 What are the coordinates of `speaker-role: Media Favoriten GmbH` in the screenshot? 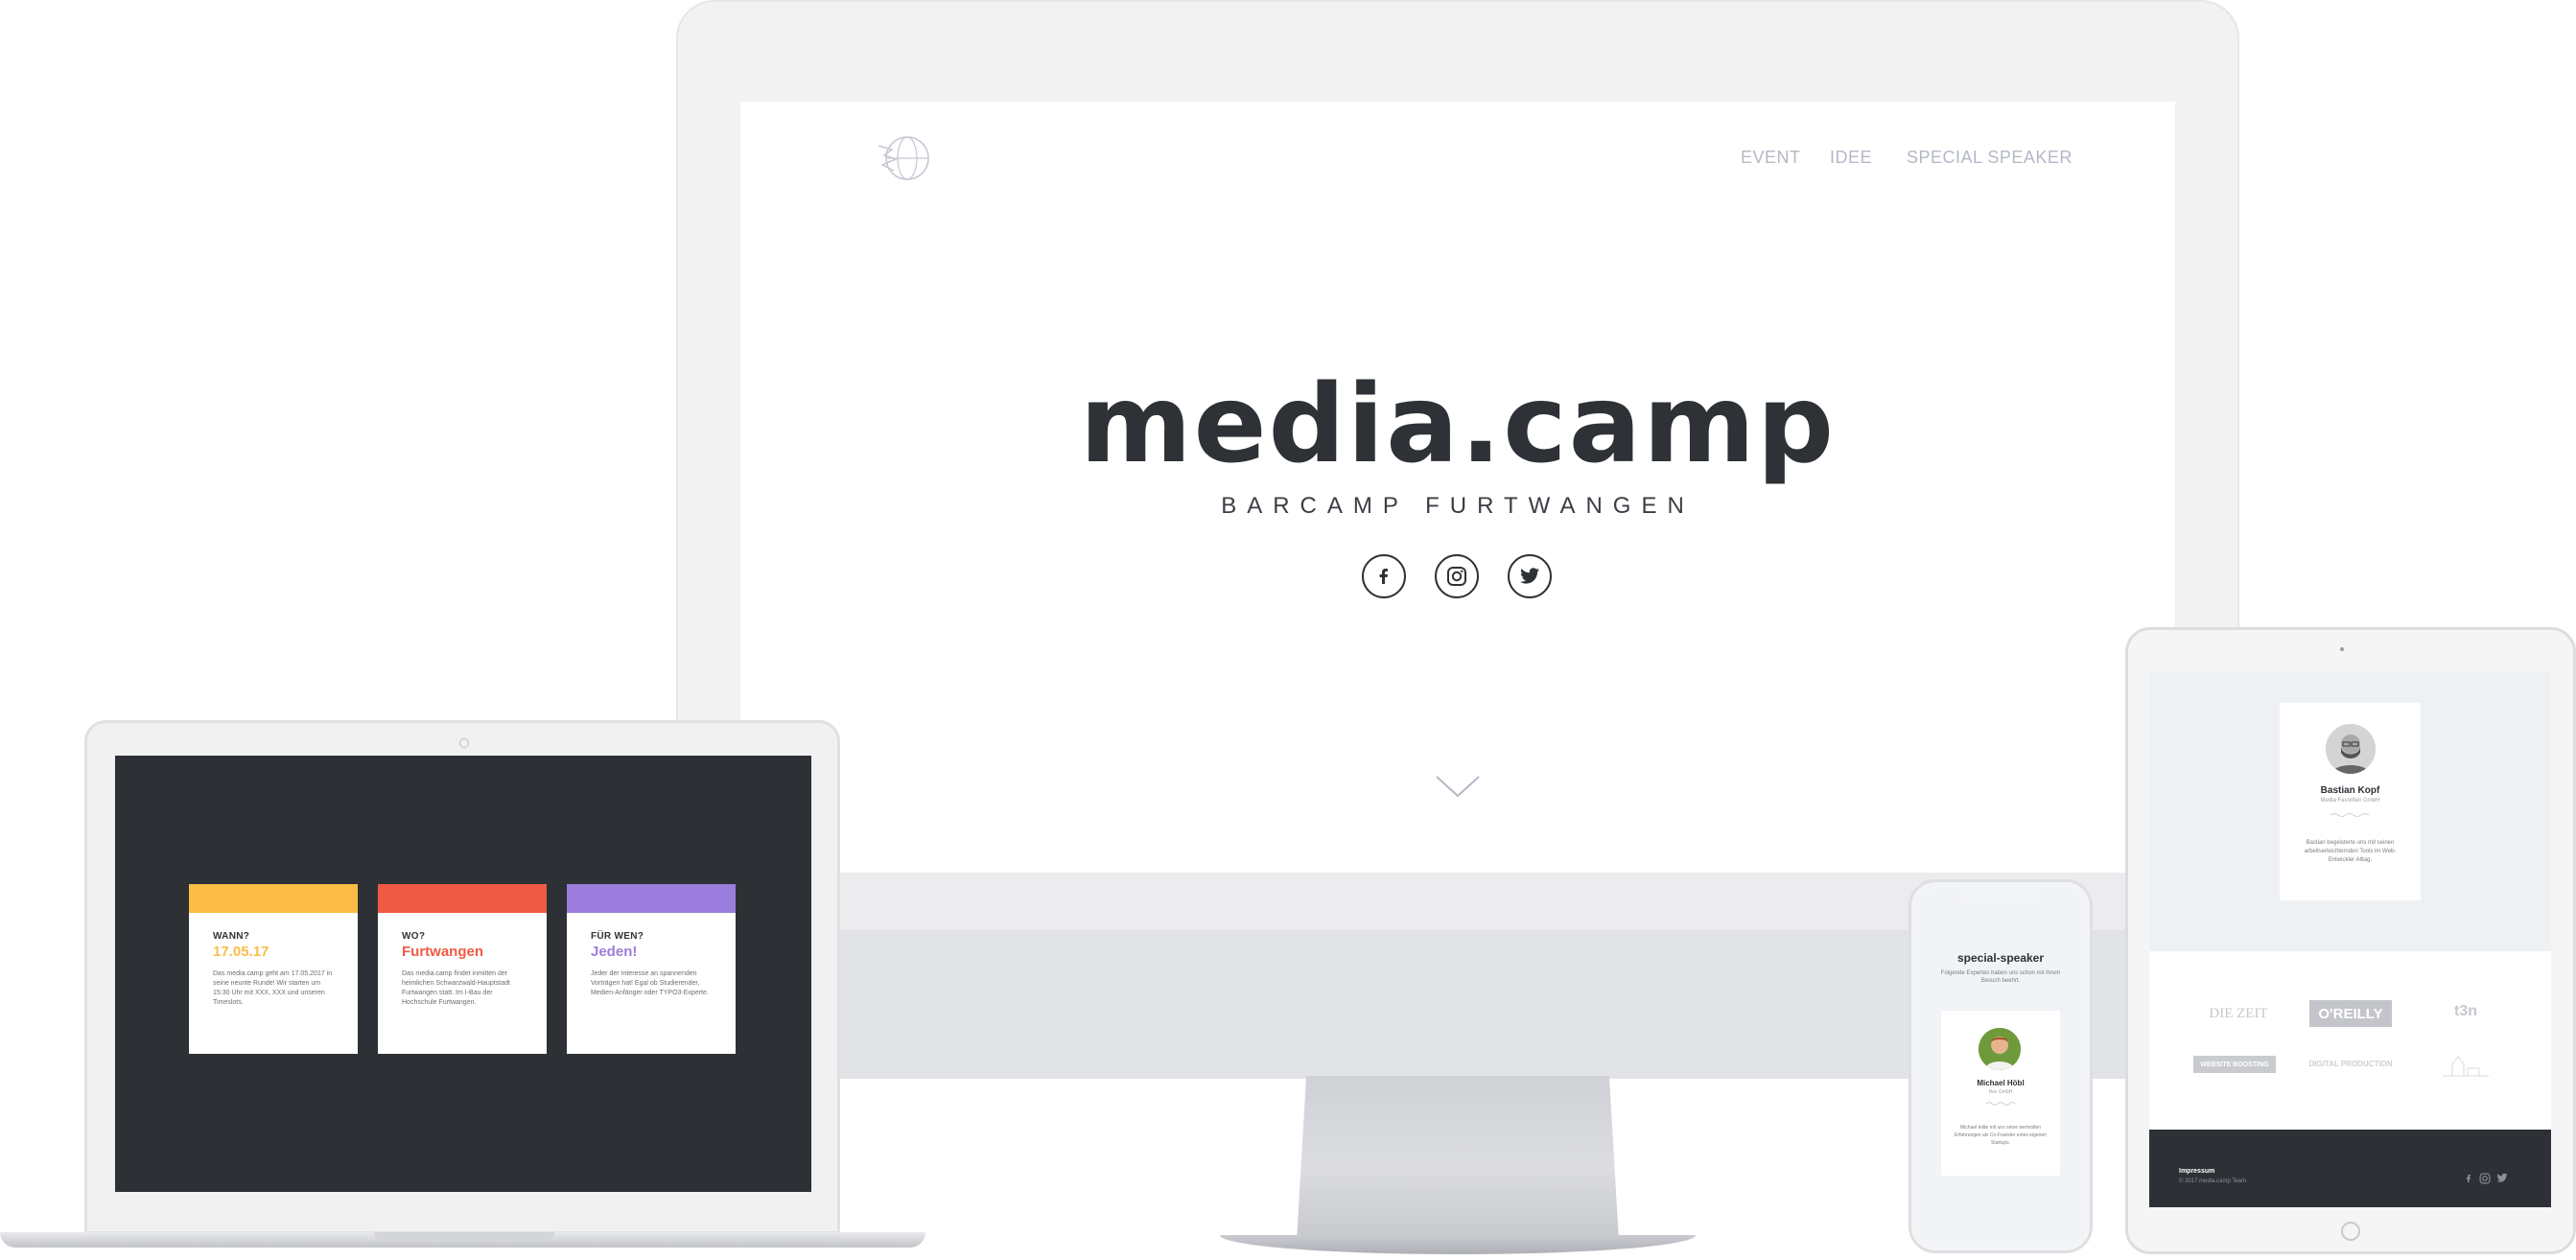 It's located at (2350, 801).